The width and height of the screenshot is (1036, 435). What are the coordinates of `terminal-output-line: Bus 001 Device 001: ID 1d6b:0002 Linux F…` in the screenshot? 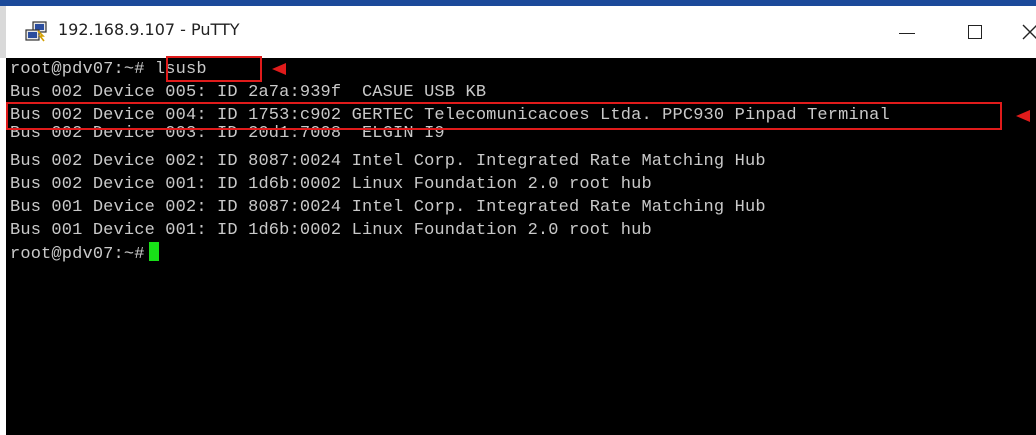 It's located at (331, 230).